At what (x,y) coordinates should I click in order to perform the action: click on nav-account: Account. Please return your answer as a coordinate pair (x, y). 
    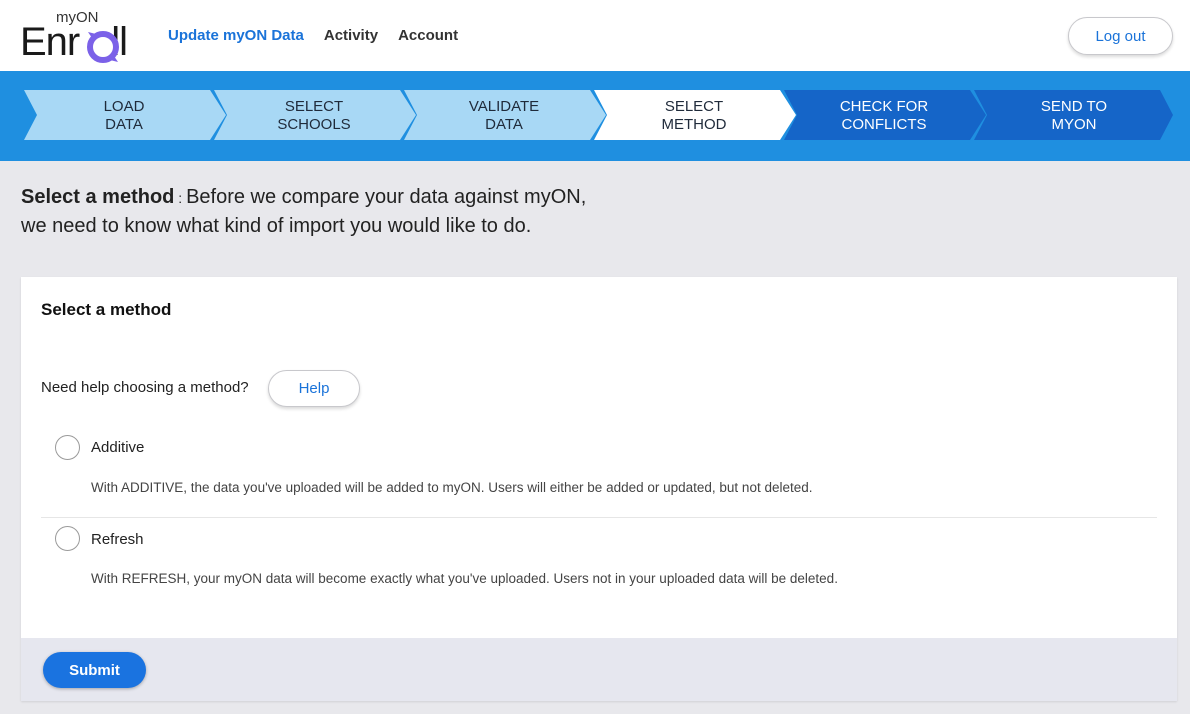
    Looking at the image, I should click on (428, 35).